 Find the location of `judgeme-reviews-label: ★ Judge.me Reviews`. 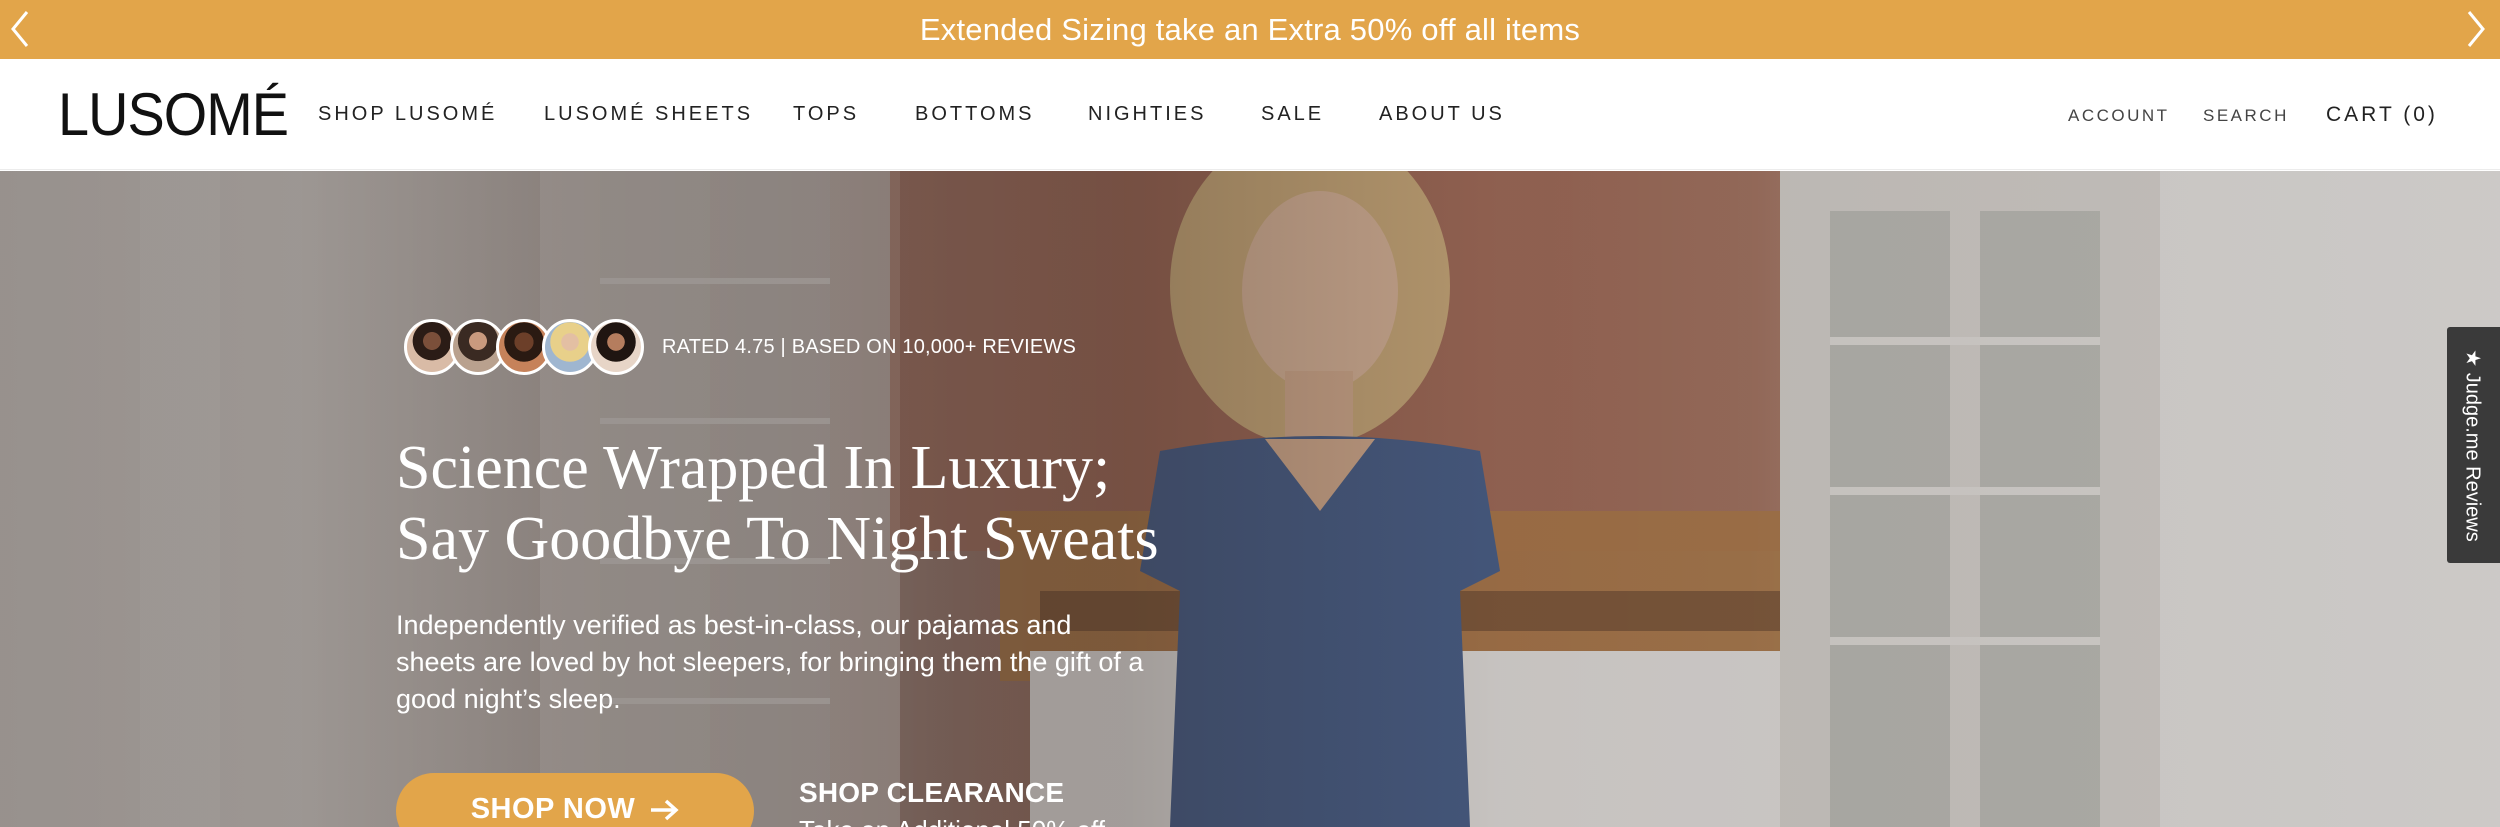

judgeme-reviews-label: ★ Judge.me Reviews is located at coordinates (2473, 445).